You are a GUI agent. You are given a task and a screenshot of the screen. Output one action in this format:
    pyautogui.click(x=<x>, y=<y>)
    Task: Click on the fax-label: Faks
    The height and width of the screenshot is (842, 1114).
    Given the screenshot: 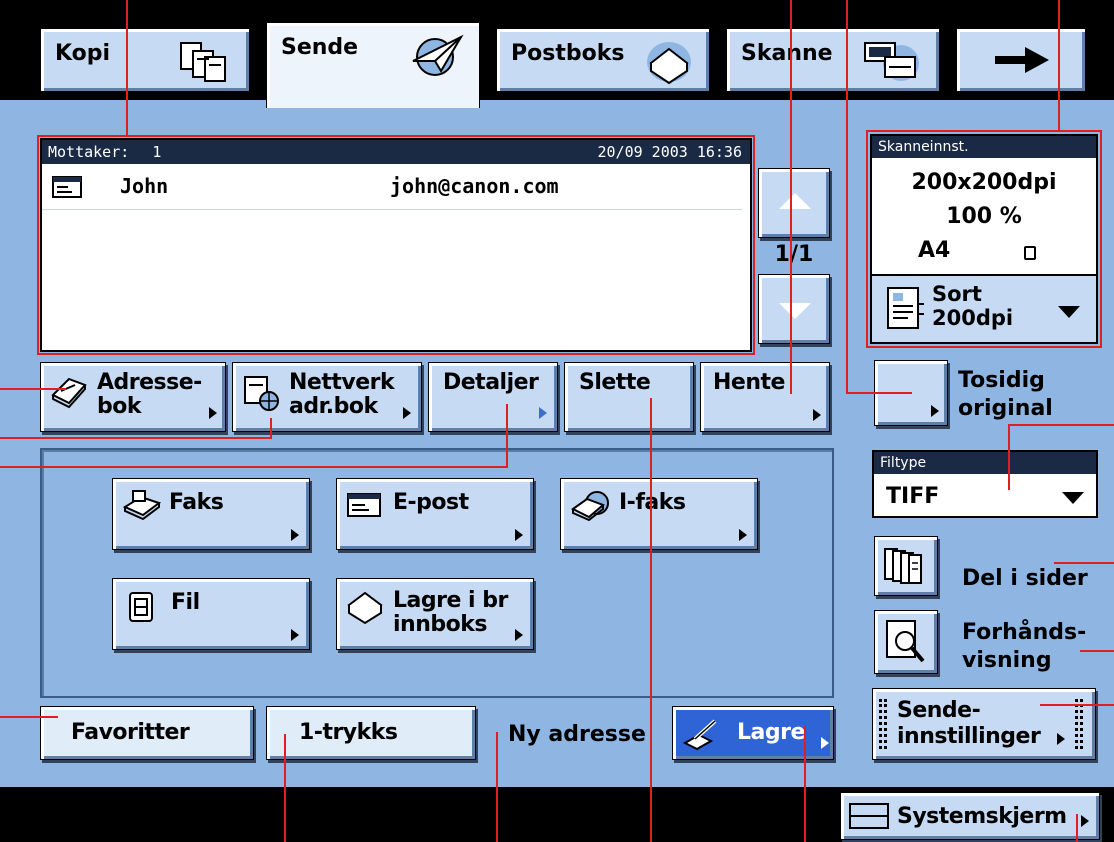 What is the action you would take?
    pyautogui.click(x=196, y=502)
    